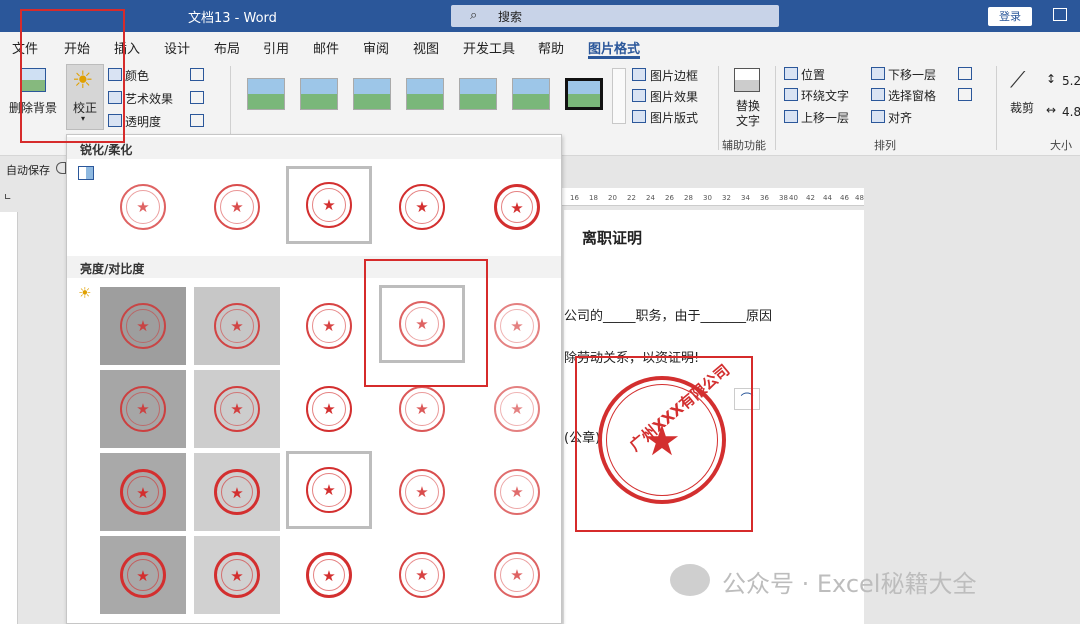  What do you see at coordinates (1010, 16) in the screenshot?
I see `login-button: 登录` at bounding box center [1010, 16].